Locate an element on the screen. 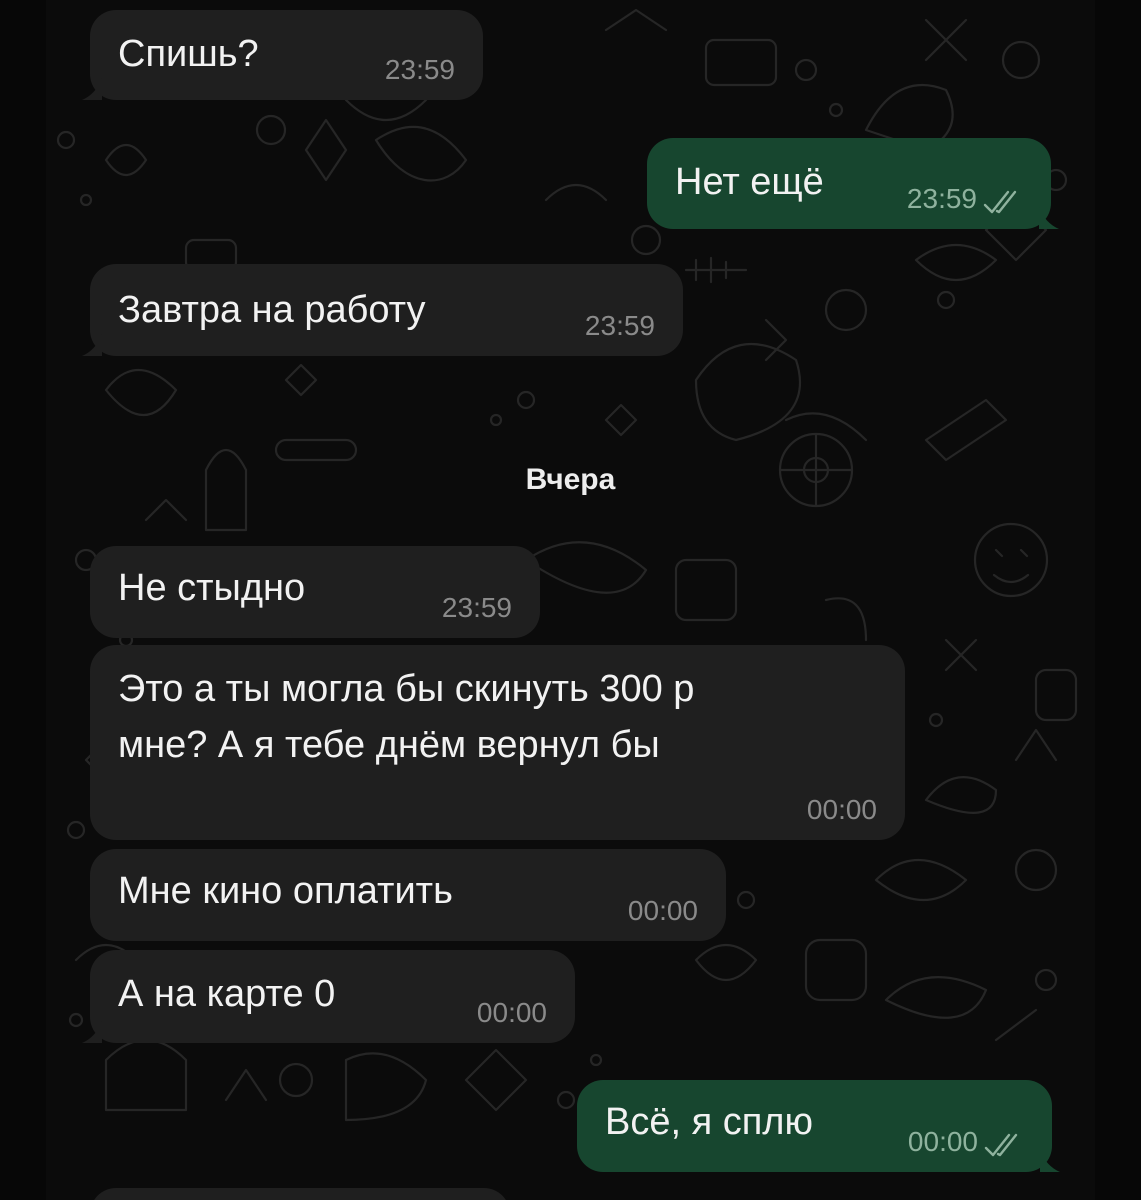 Image resolution: width=1141 pixels, height=1200 pixels. message-incoming: А на карте 0 00:00 is located at coordinates (328, 996).